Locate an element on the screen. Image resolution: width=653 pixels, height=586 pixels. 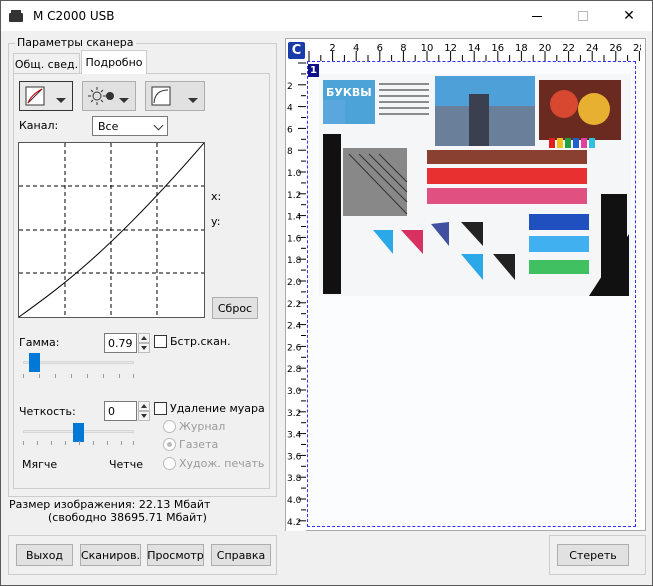
ruler-label: 16 is located at coordinates (497, 48).